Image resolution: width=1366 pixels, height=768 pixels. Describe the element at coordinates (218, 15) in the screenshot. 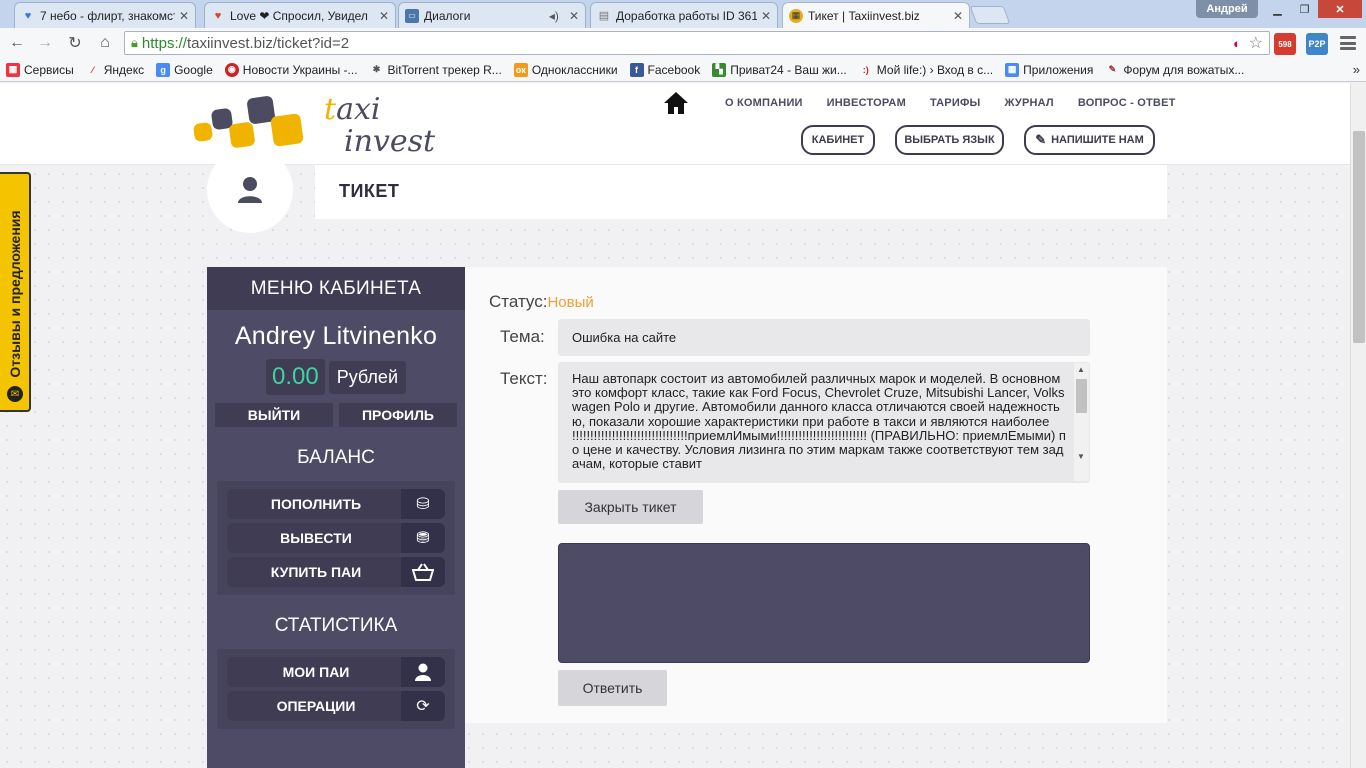

I see `heart-icon: ♥` at that location.